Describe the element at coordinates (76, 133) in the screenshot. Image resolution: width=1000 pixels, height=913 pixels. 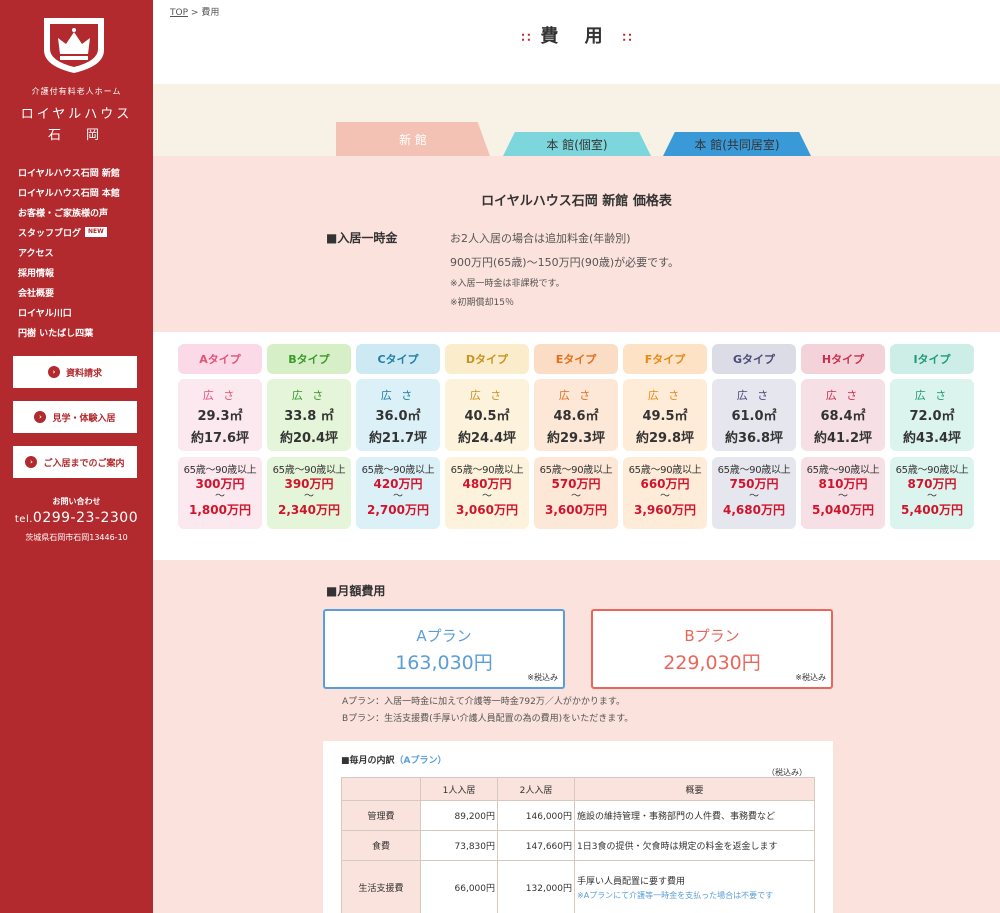
I see `brand-location: 石 岡` at that location.